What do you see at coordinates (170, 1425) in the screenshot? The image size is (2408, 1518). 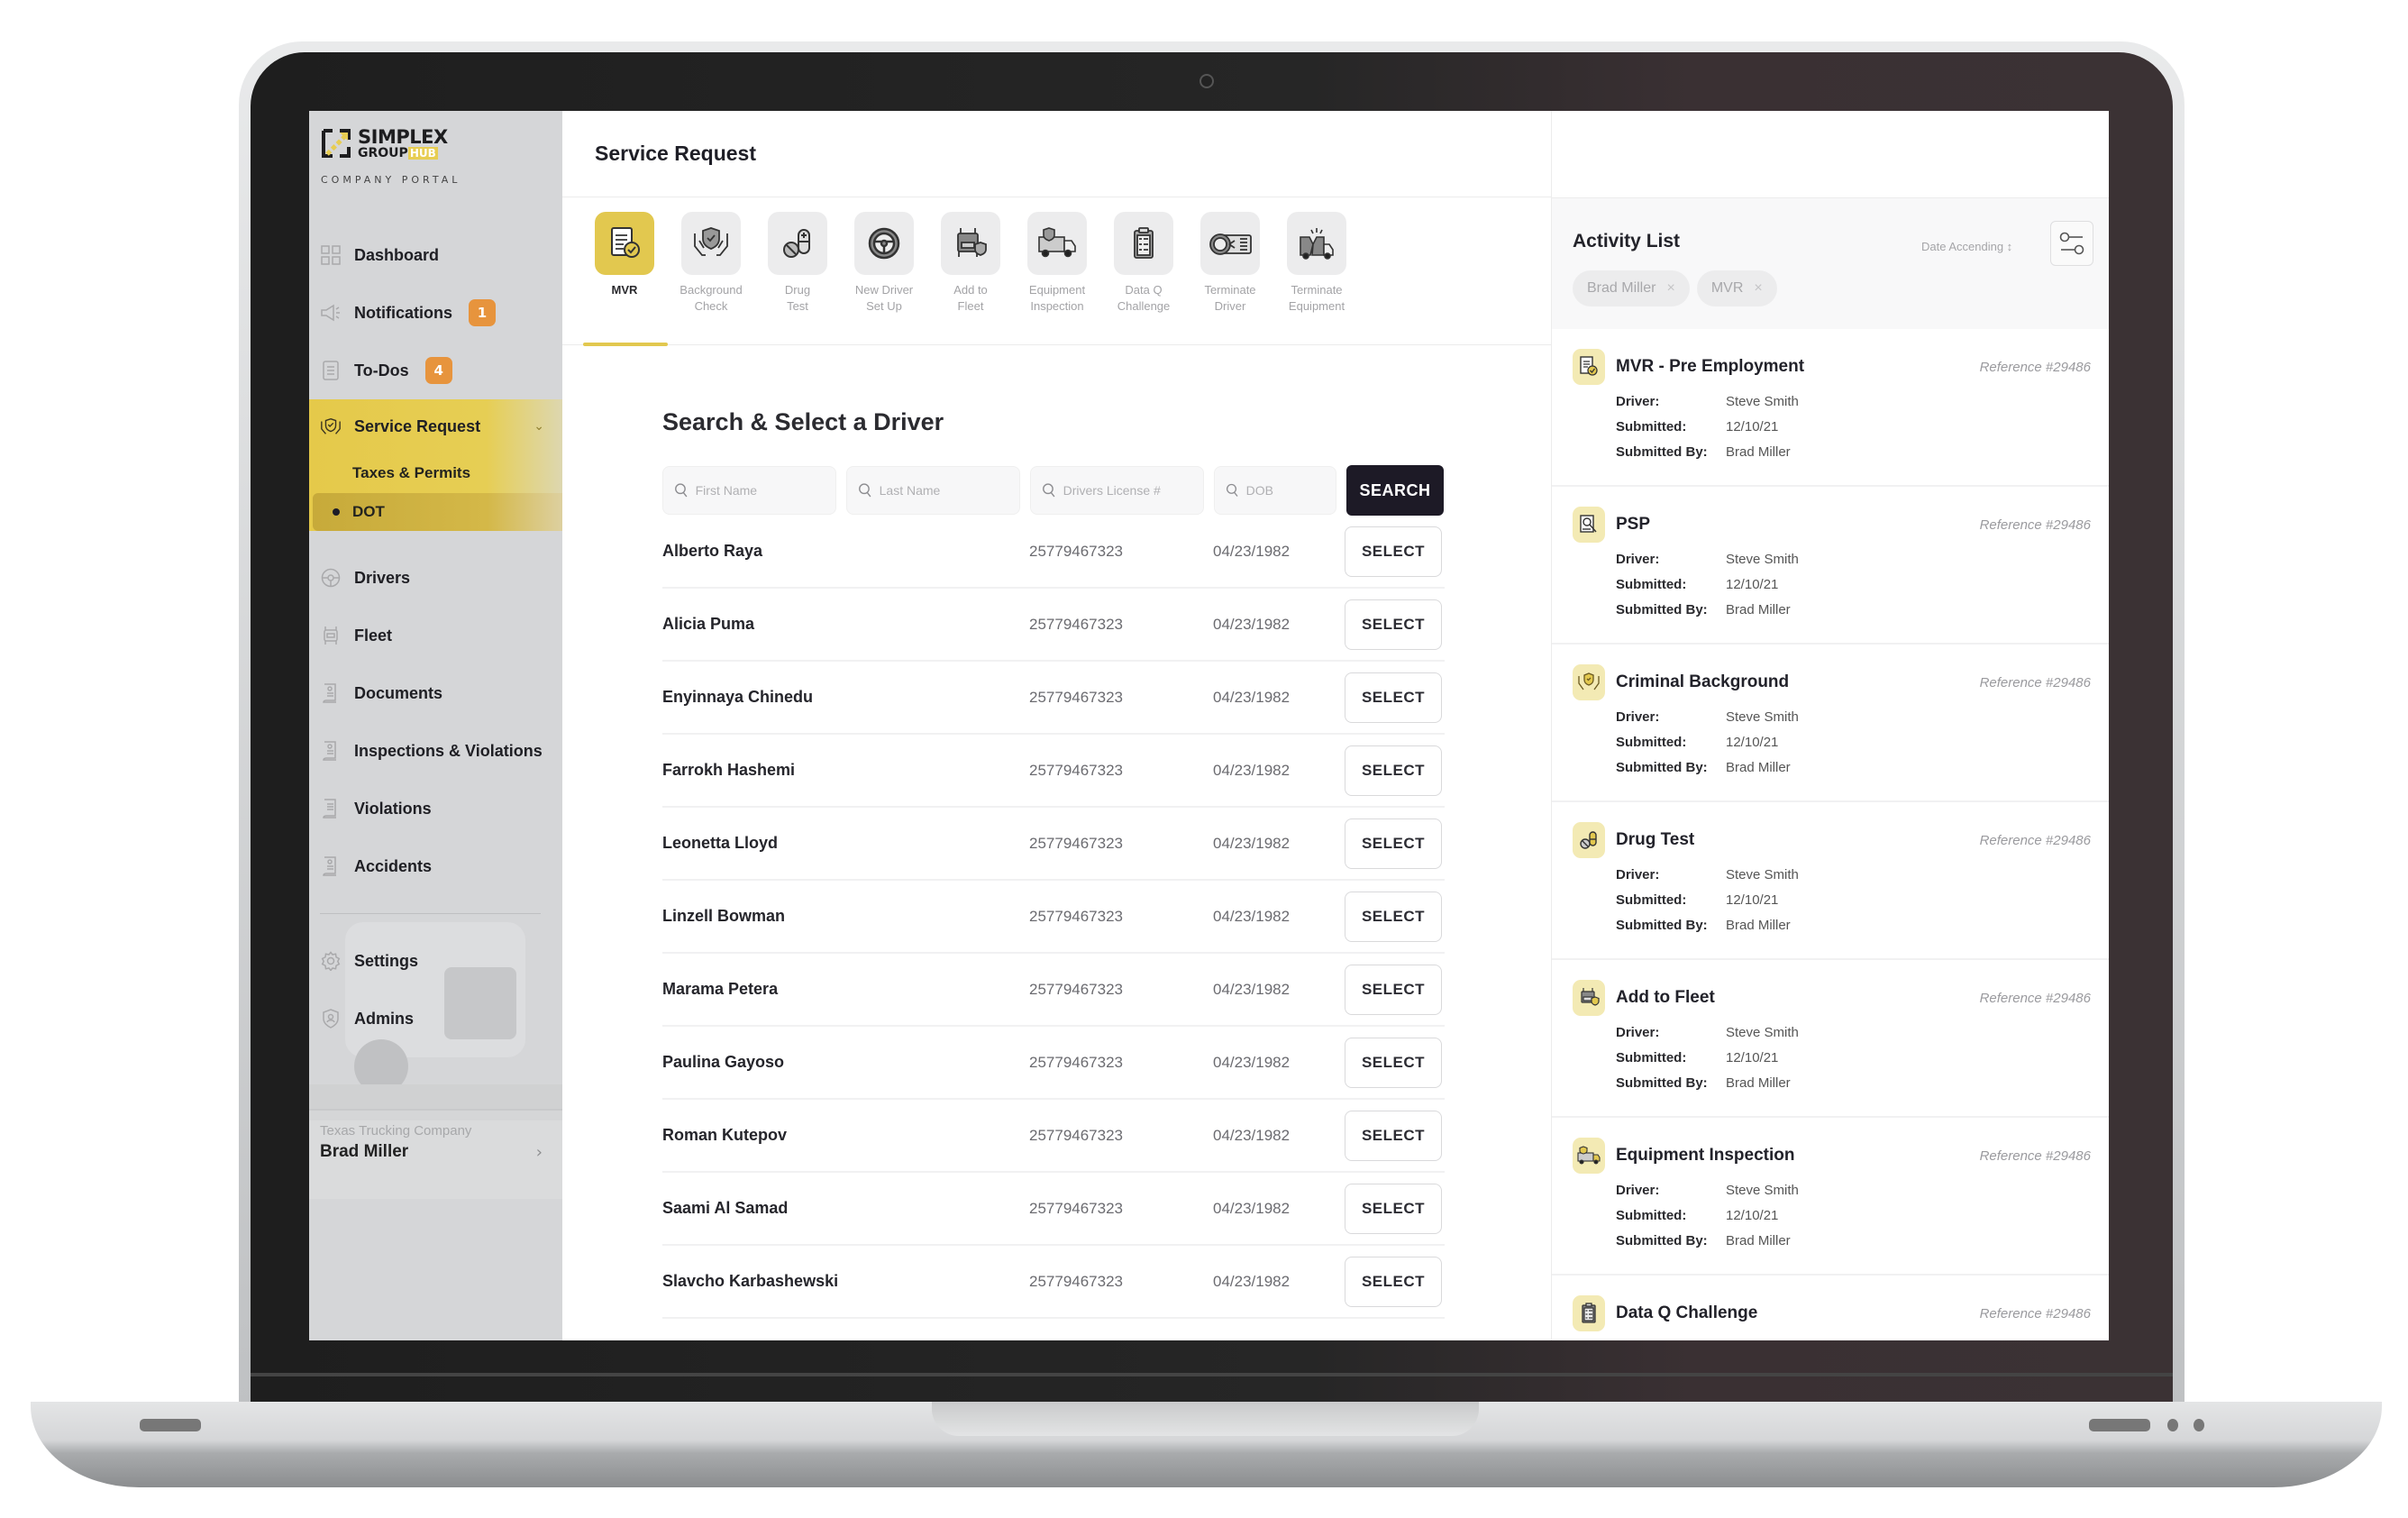 I see `port-left` at bounding box center [170, 1425].